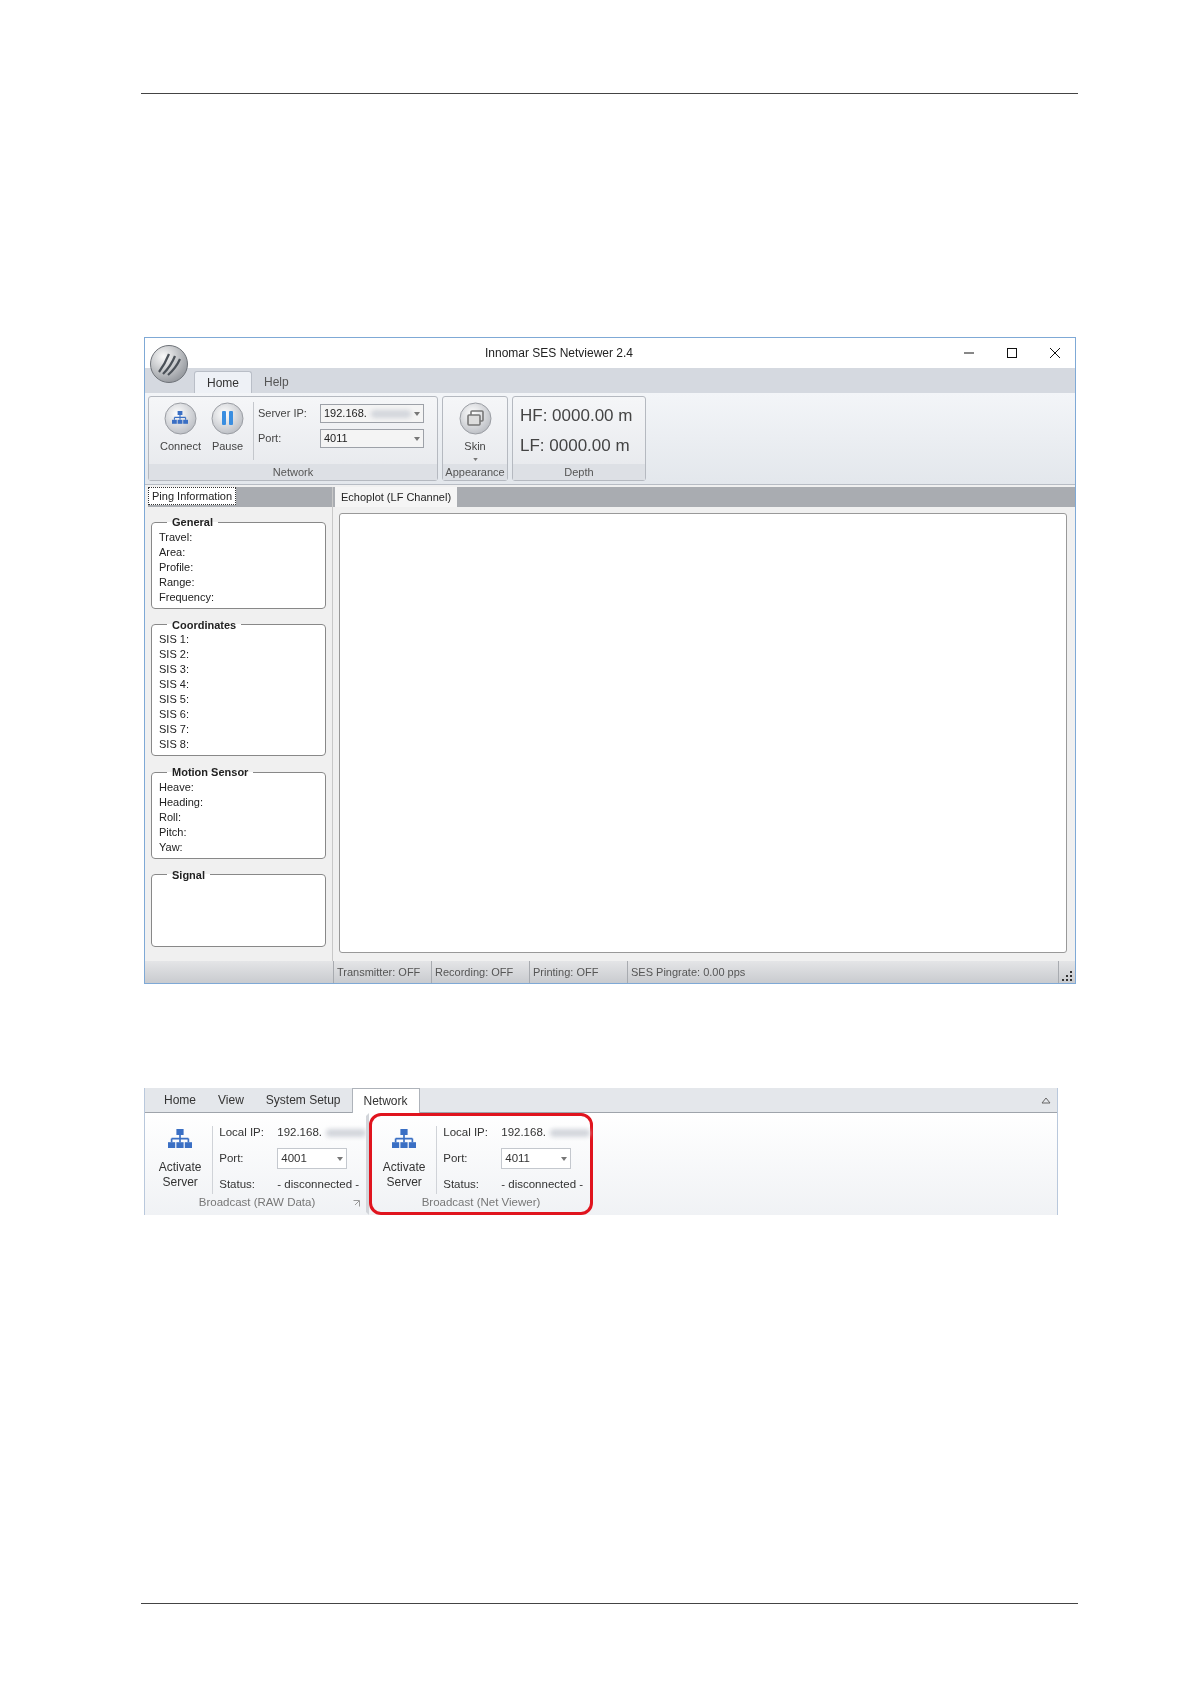  What do you see at coordinates (187, 596) in the screenshot?
I see `field-label: Frequency:` at bounding box center [187, 596].